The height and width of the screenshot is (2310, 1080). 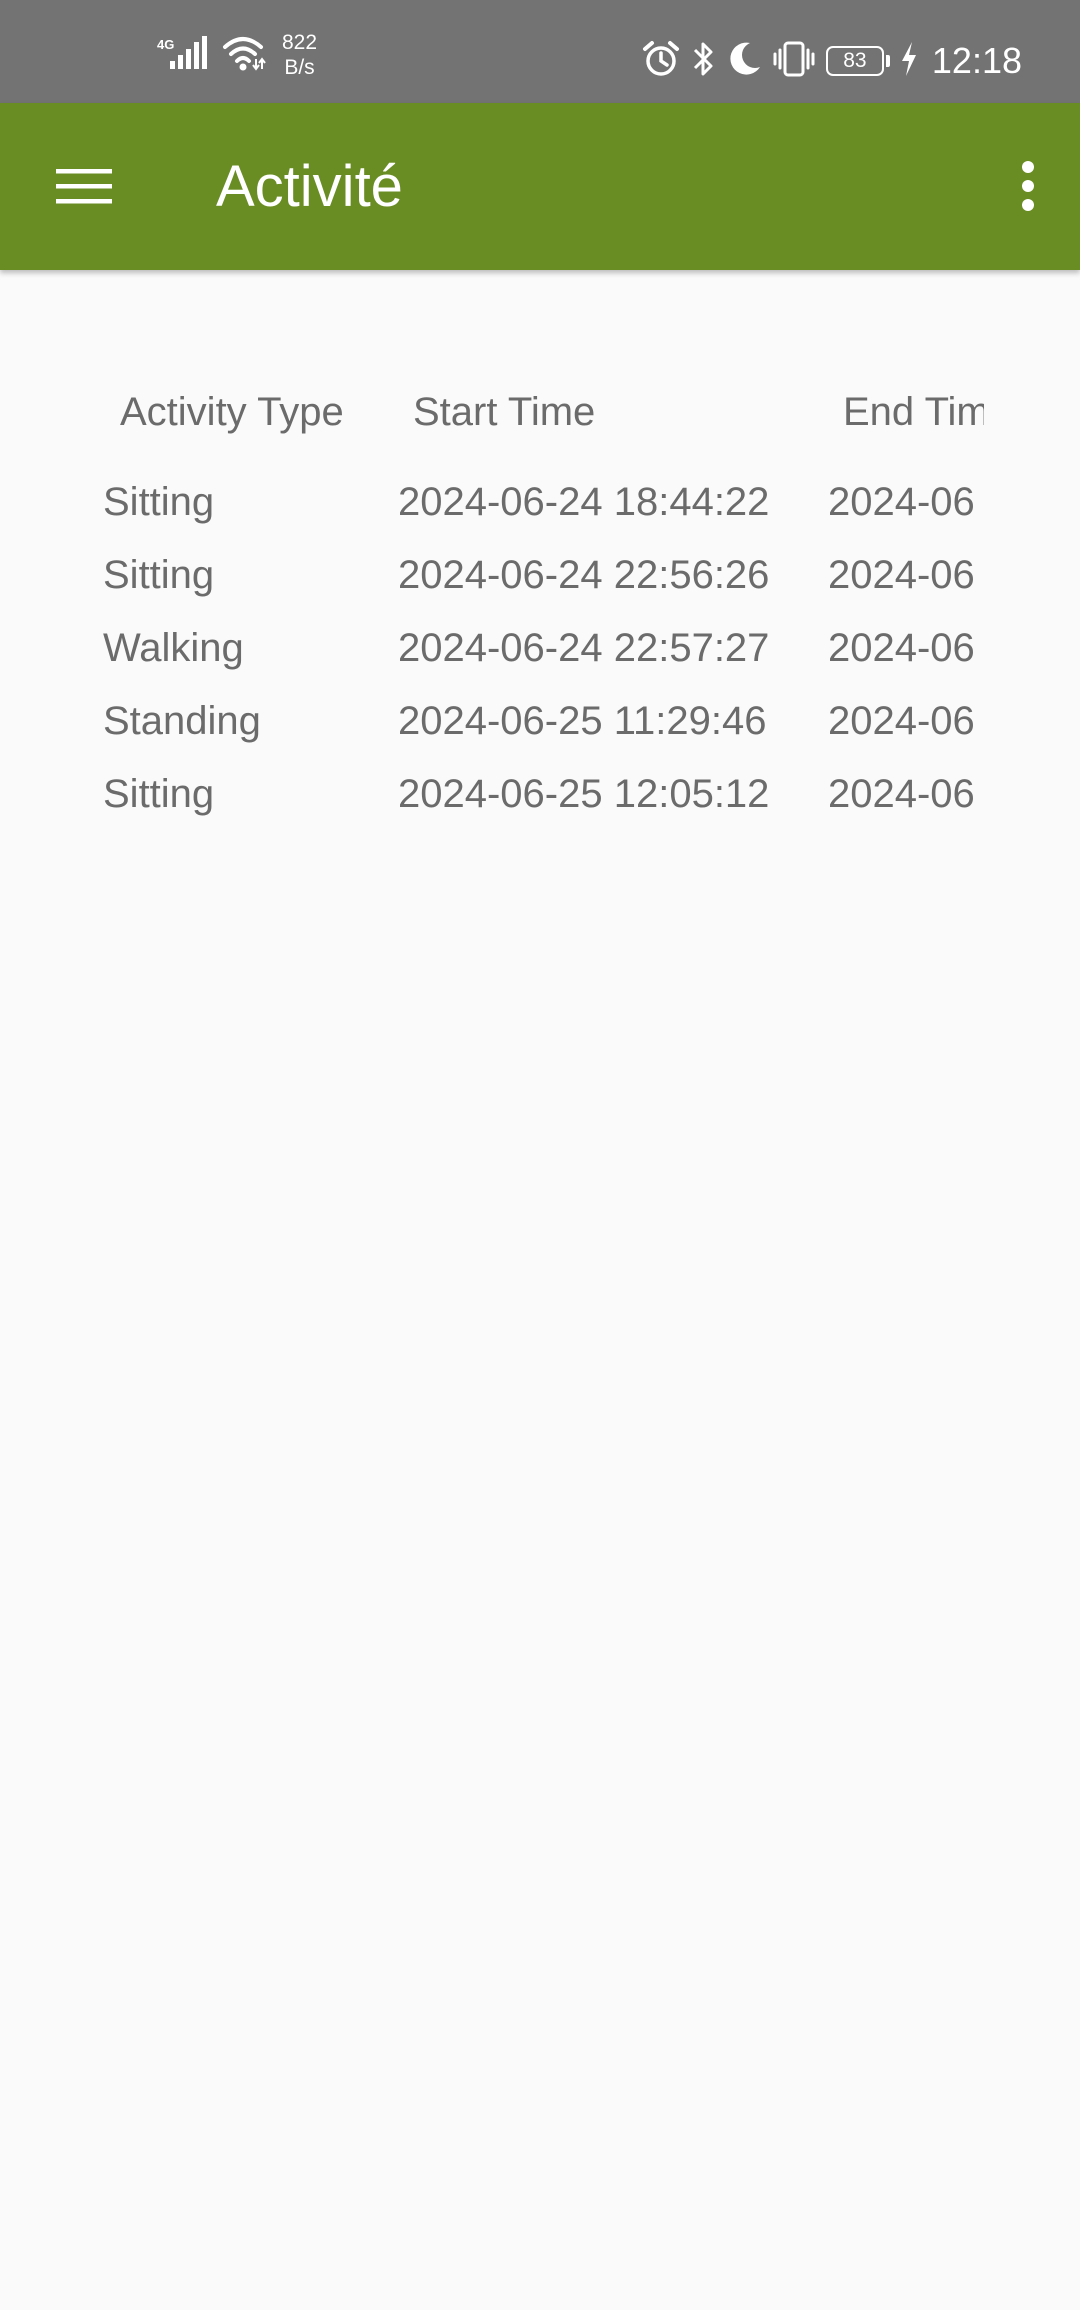 What do you see at coordinates (584, 575) in the screenshot?
I see `table-cell-start-time: 2024-06-24 22:56:26` at bounding box center [584, 575].